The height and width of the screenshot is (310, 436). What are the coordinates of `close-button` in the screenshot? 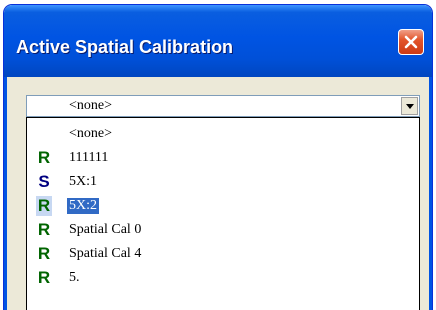 It's located at (411, 42).